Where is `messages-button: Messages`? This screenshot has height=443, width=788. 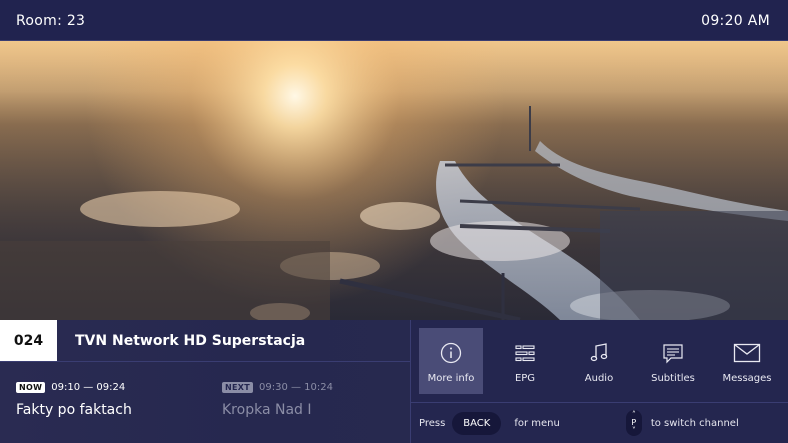 messages-button: Messages is located at coordinates (747, 361).